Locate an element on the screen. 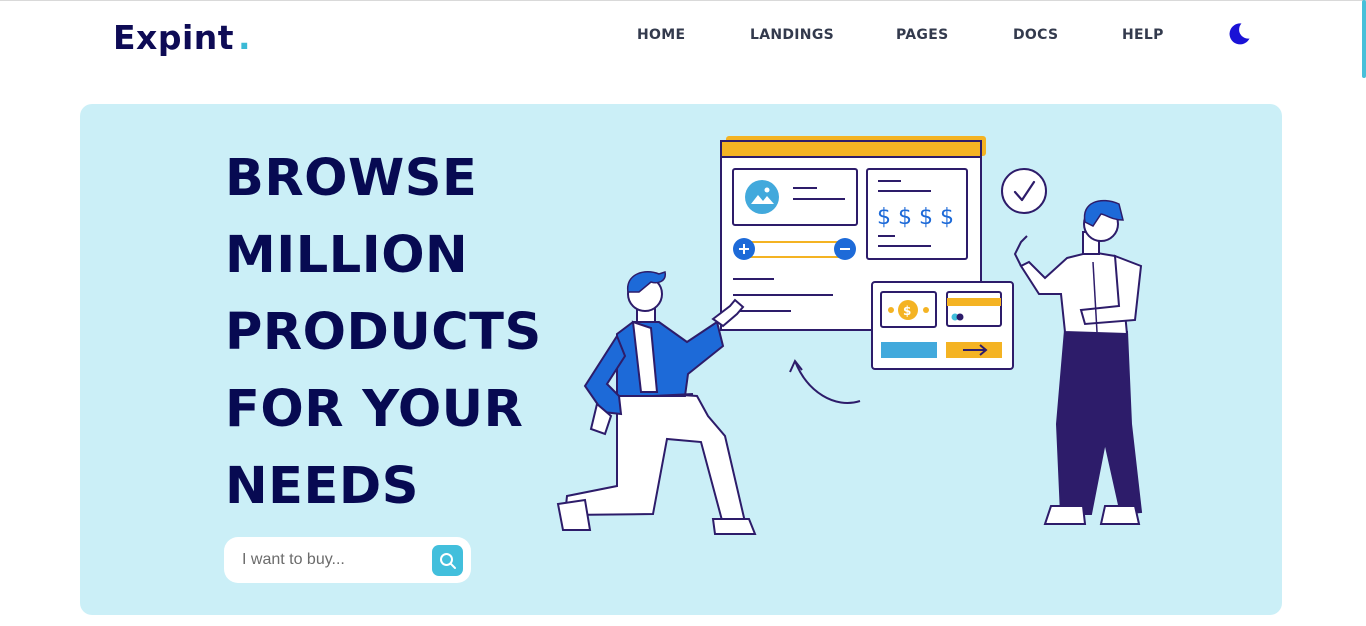 Image resolution: width=1366 pixels, height=626 pixels. search-icon is located at coordinates (447, 560).